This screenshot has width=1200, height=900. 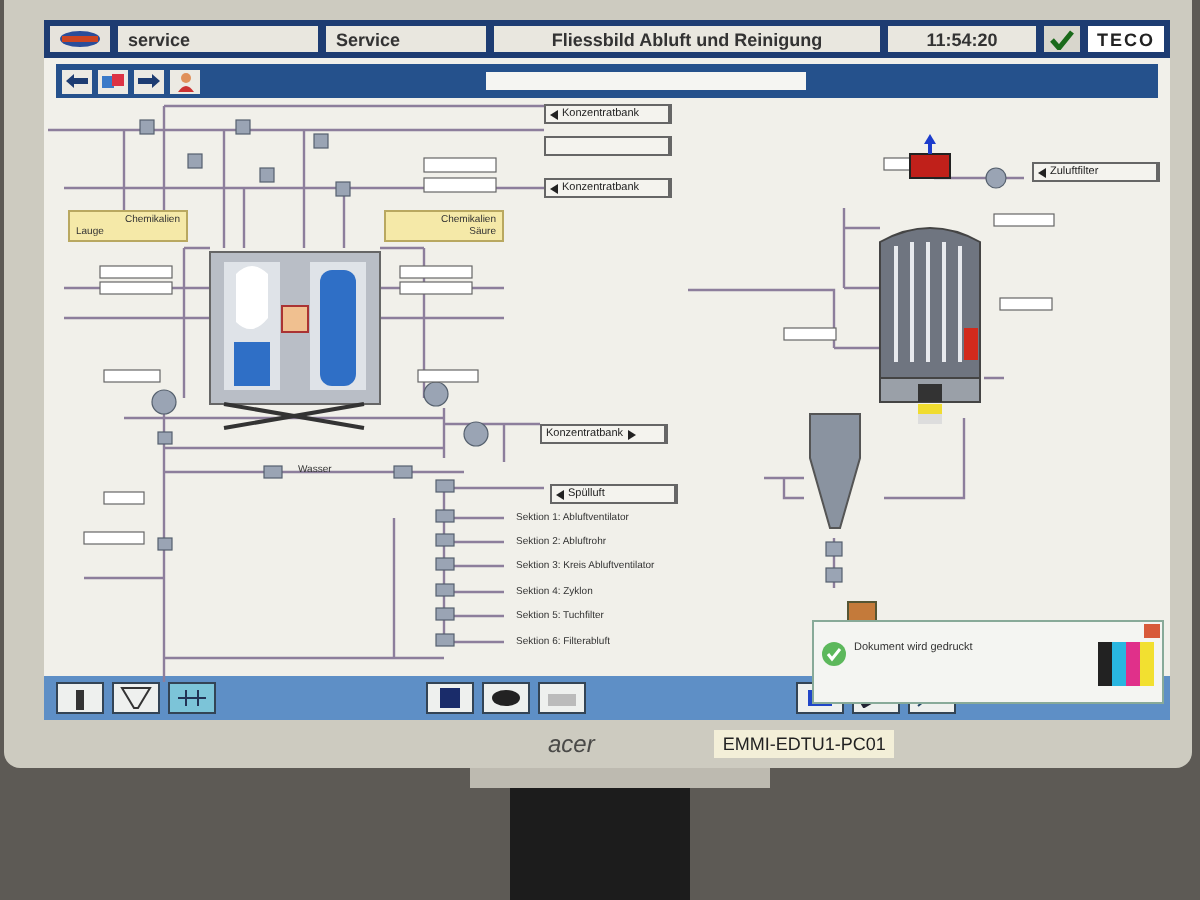 I want to click on input-field, so click(x=646, y=81).